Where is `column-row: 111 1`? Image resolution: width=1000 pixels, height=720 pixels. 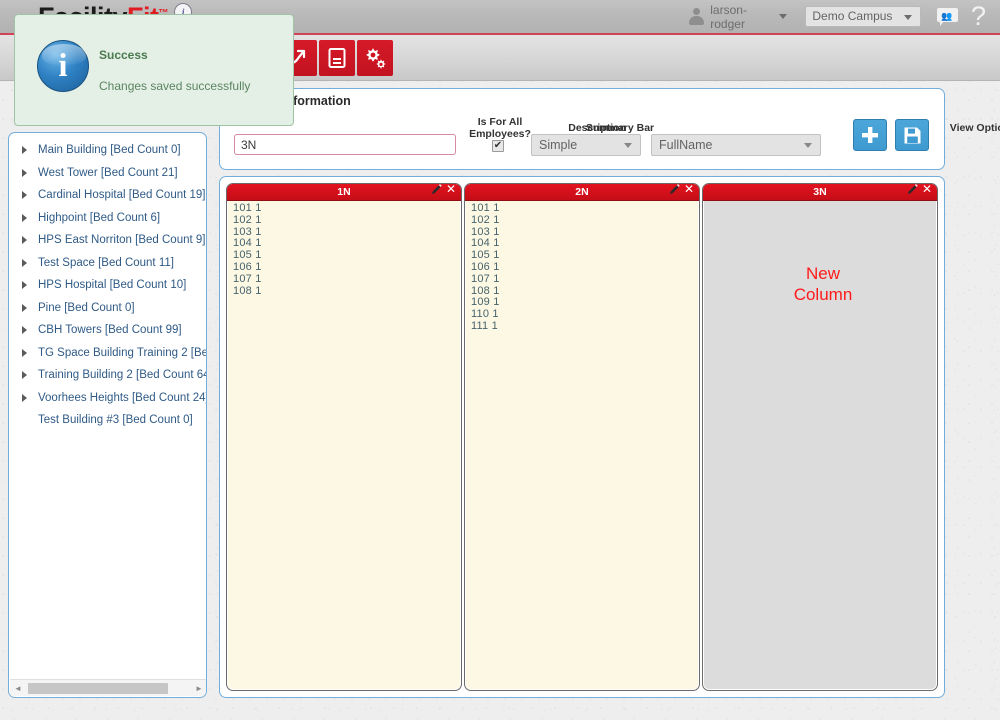
column-row: 111 1 is located at coordinates (585, 326).